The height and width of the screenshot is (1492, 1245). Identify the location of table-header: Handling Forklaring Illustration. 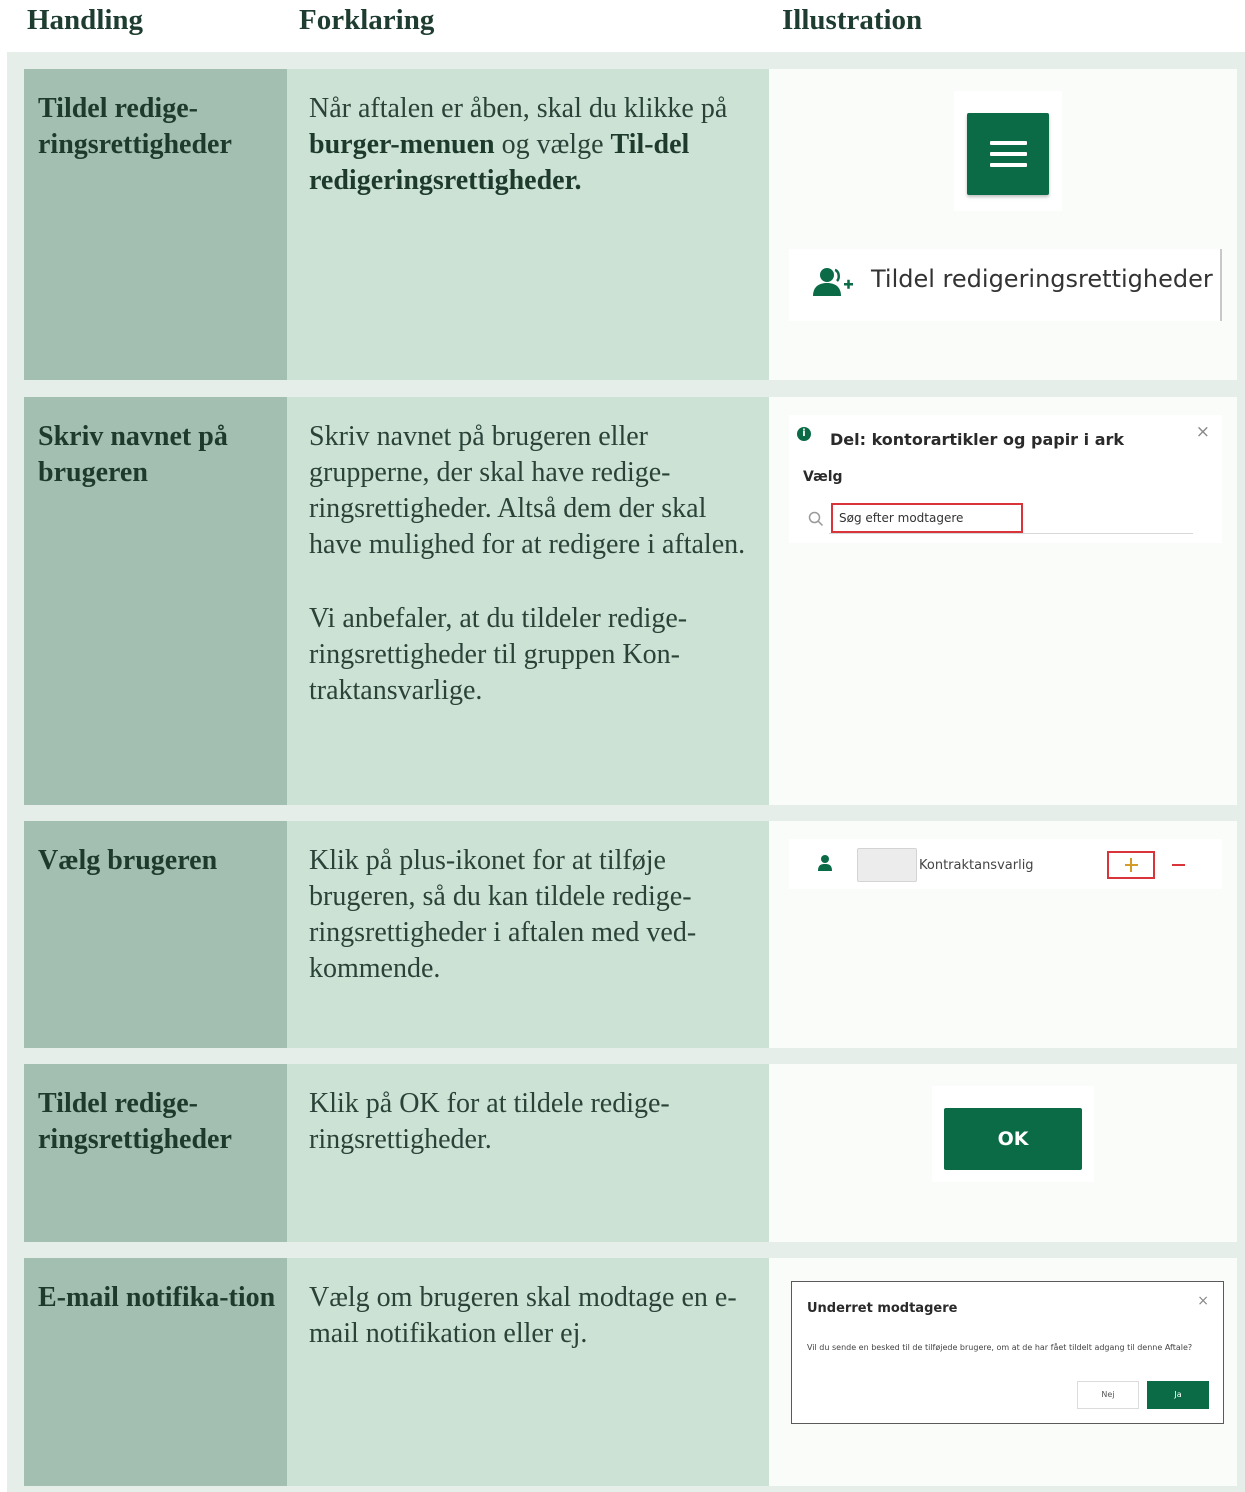
(622, 26).